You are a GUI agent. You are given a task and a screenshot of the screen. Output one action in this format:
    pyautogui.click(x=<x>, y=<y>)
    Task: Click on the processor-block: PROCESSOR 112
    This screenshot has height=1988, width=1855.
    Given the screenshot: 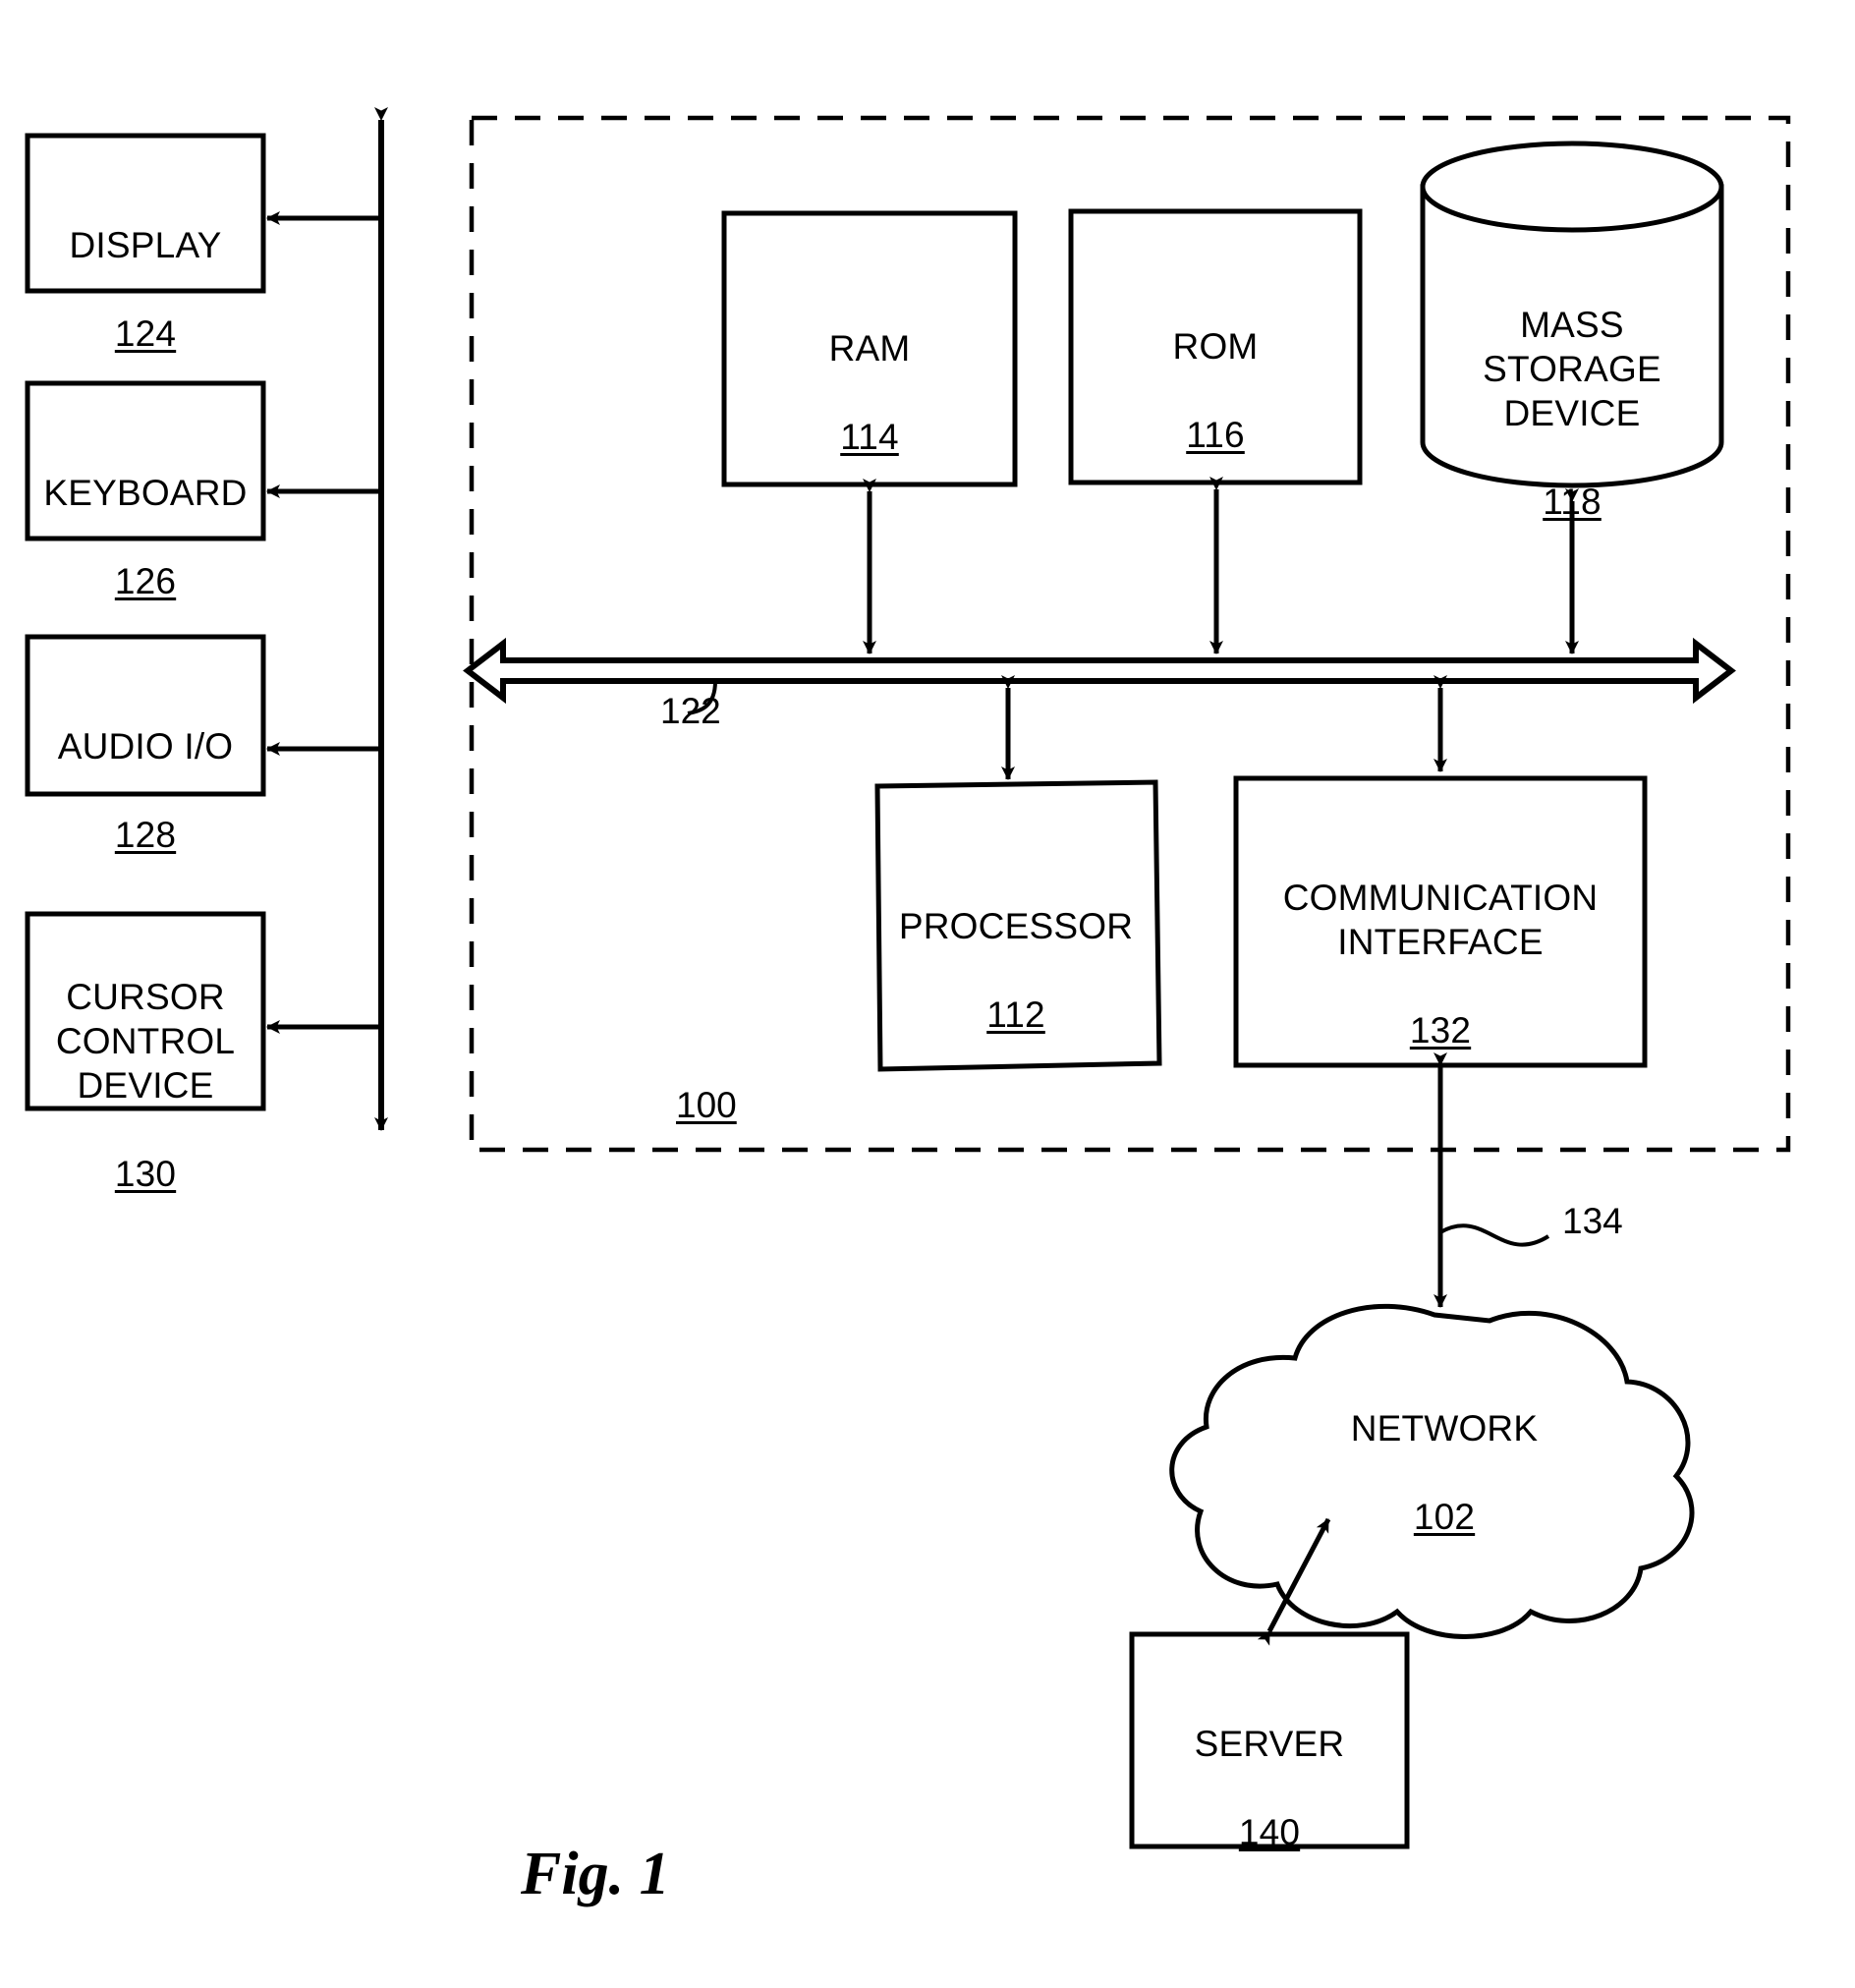 What is the action you would take?
    pyautogui.click(x=1015, y=949)
    